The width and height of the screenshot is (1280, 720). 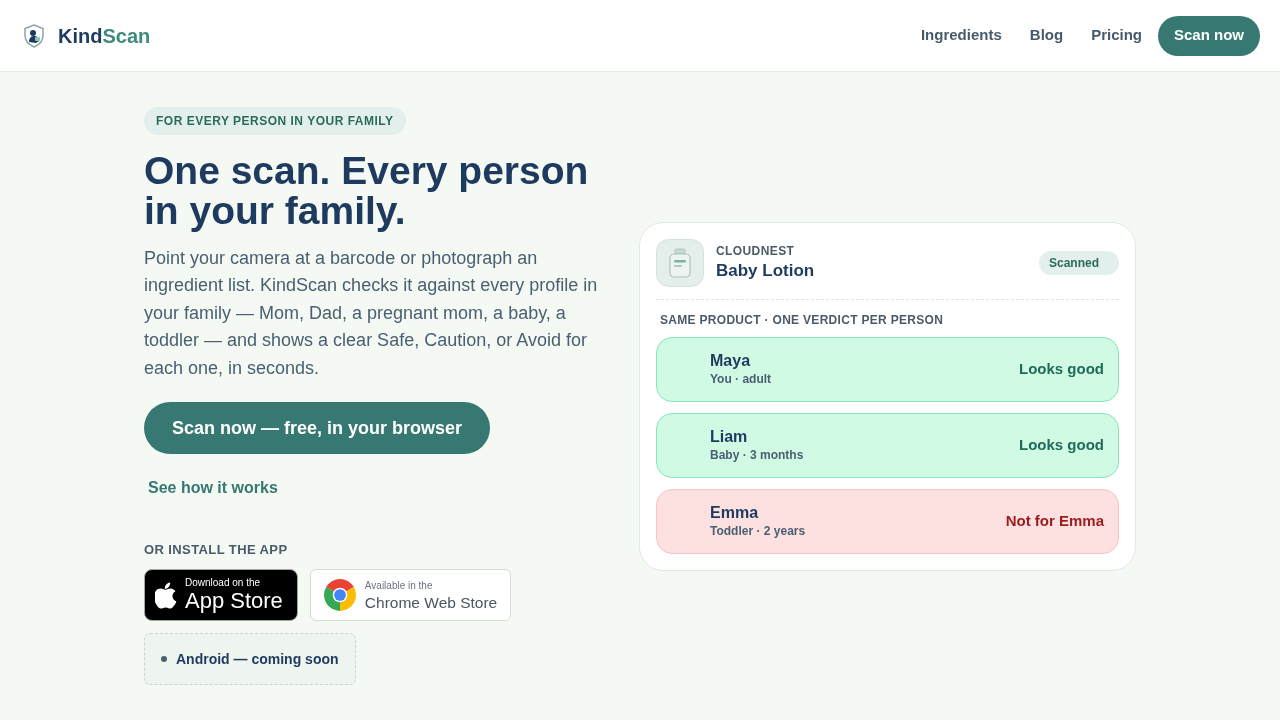 What do you see at coordinates (680, 262) in the screenshot?
I see `bottle-icon` at bounding box center [680, 262].